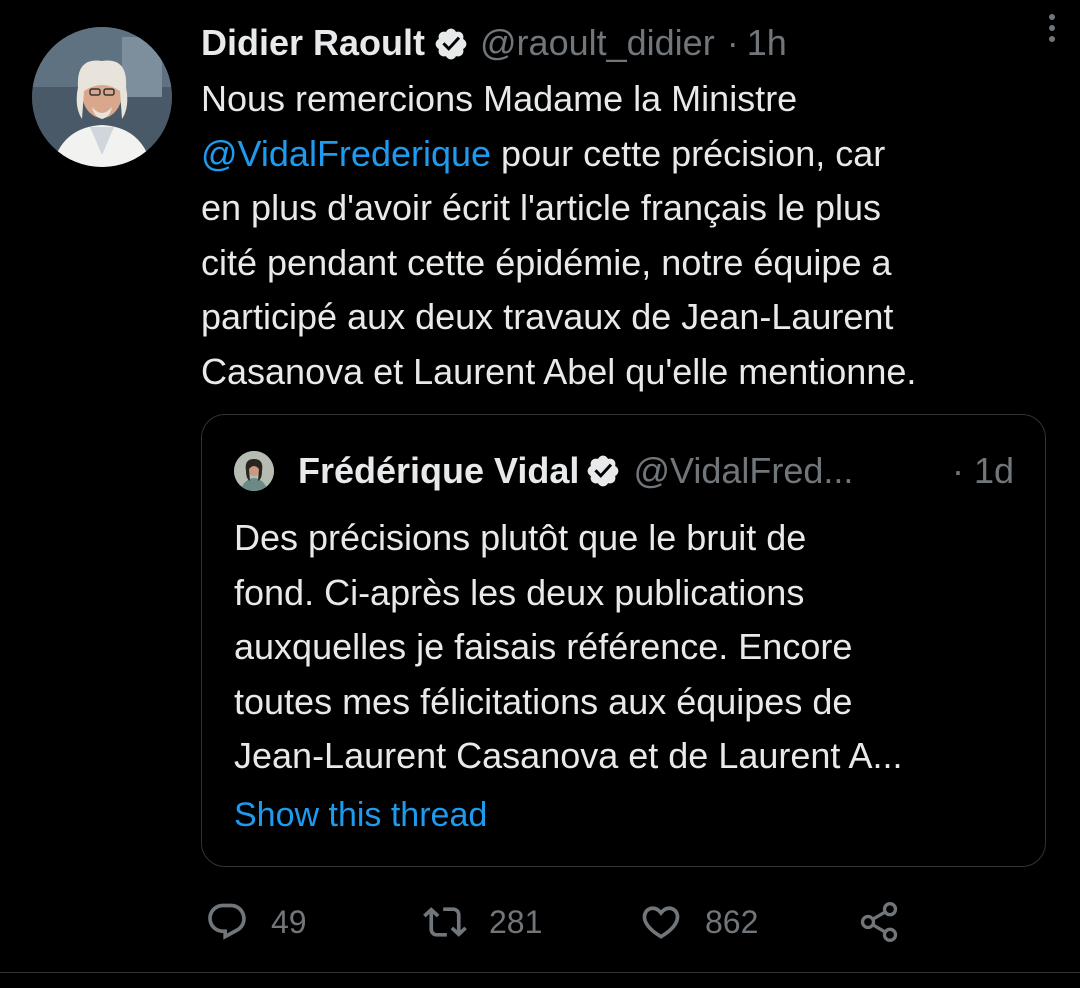 This screenshot has width=1080, height=988. I want to click on more-vertical-icon, so click(1052, 28).